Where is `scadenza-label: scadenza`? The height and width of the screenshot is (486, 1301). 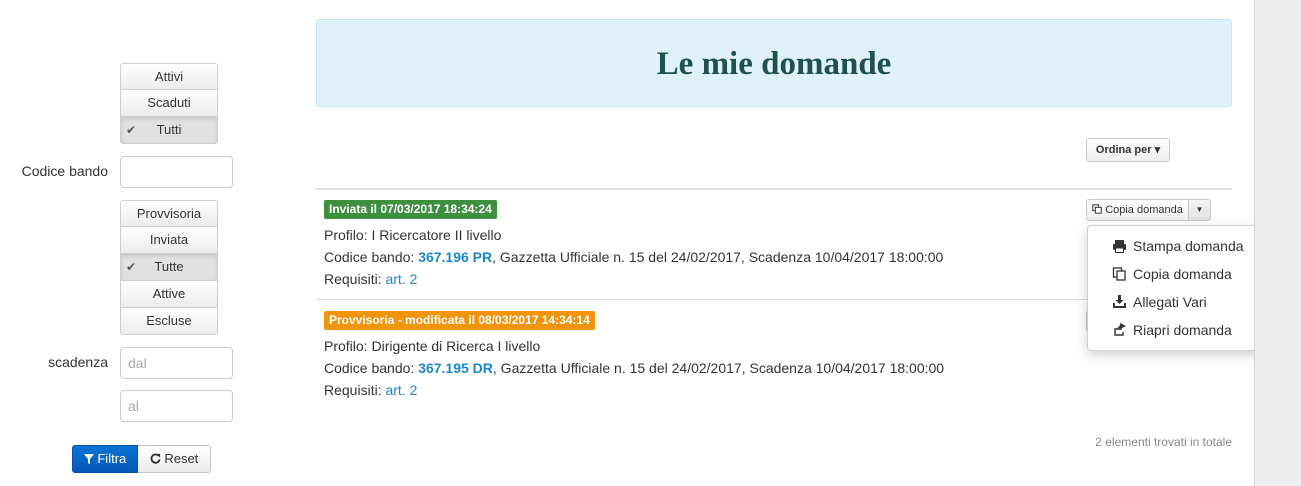 scadenza-label: scadenza is located at coordinates (78, 362).